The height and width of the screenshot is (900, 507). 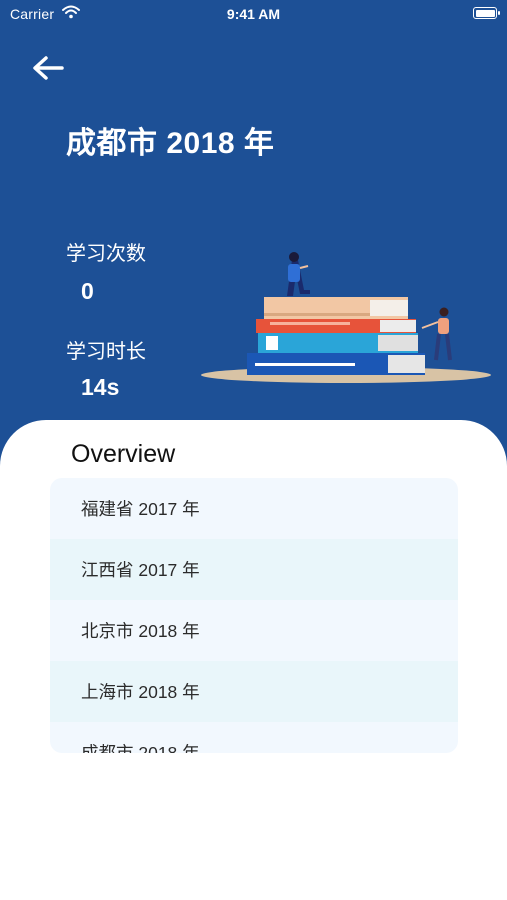 What do you see at coordinates (254, 508) in the screenshot?
I see `list-item: 福建省 2017 年` at bounding box center [254, 508].